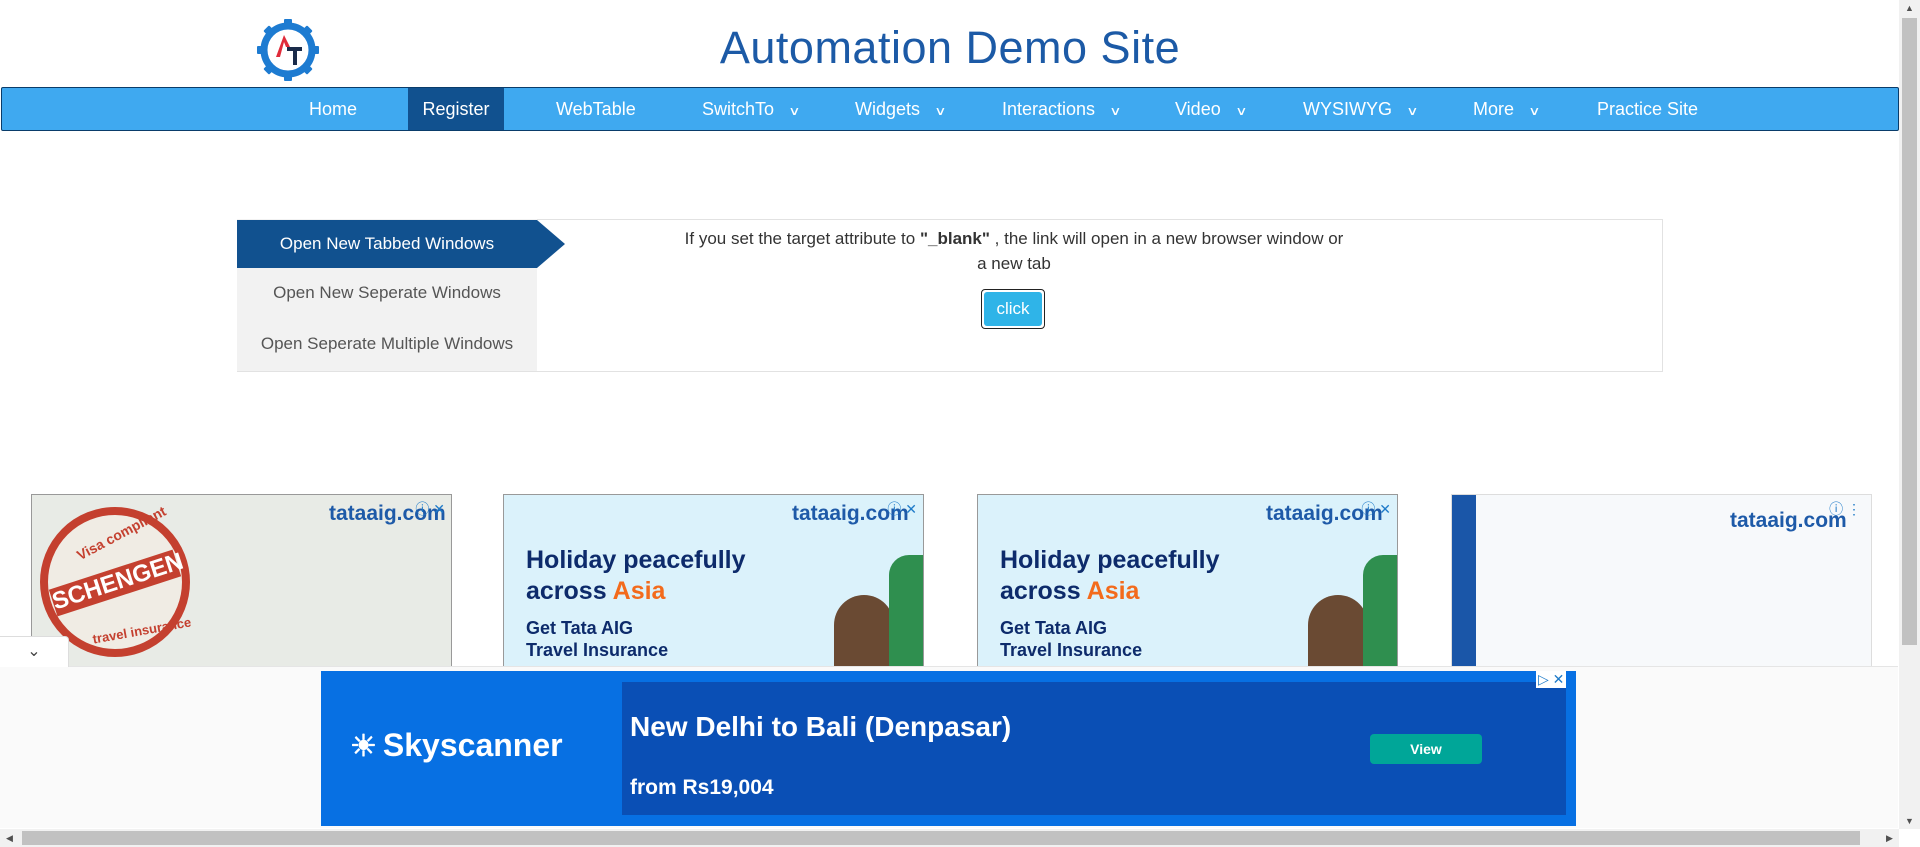 This screenshot has height=847, width=1920. I want to click on collapse-ad-button: ⌄, so click(34, 651).